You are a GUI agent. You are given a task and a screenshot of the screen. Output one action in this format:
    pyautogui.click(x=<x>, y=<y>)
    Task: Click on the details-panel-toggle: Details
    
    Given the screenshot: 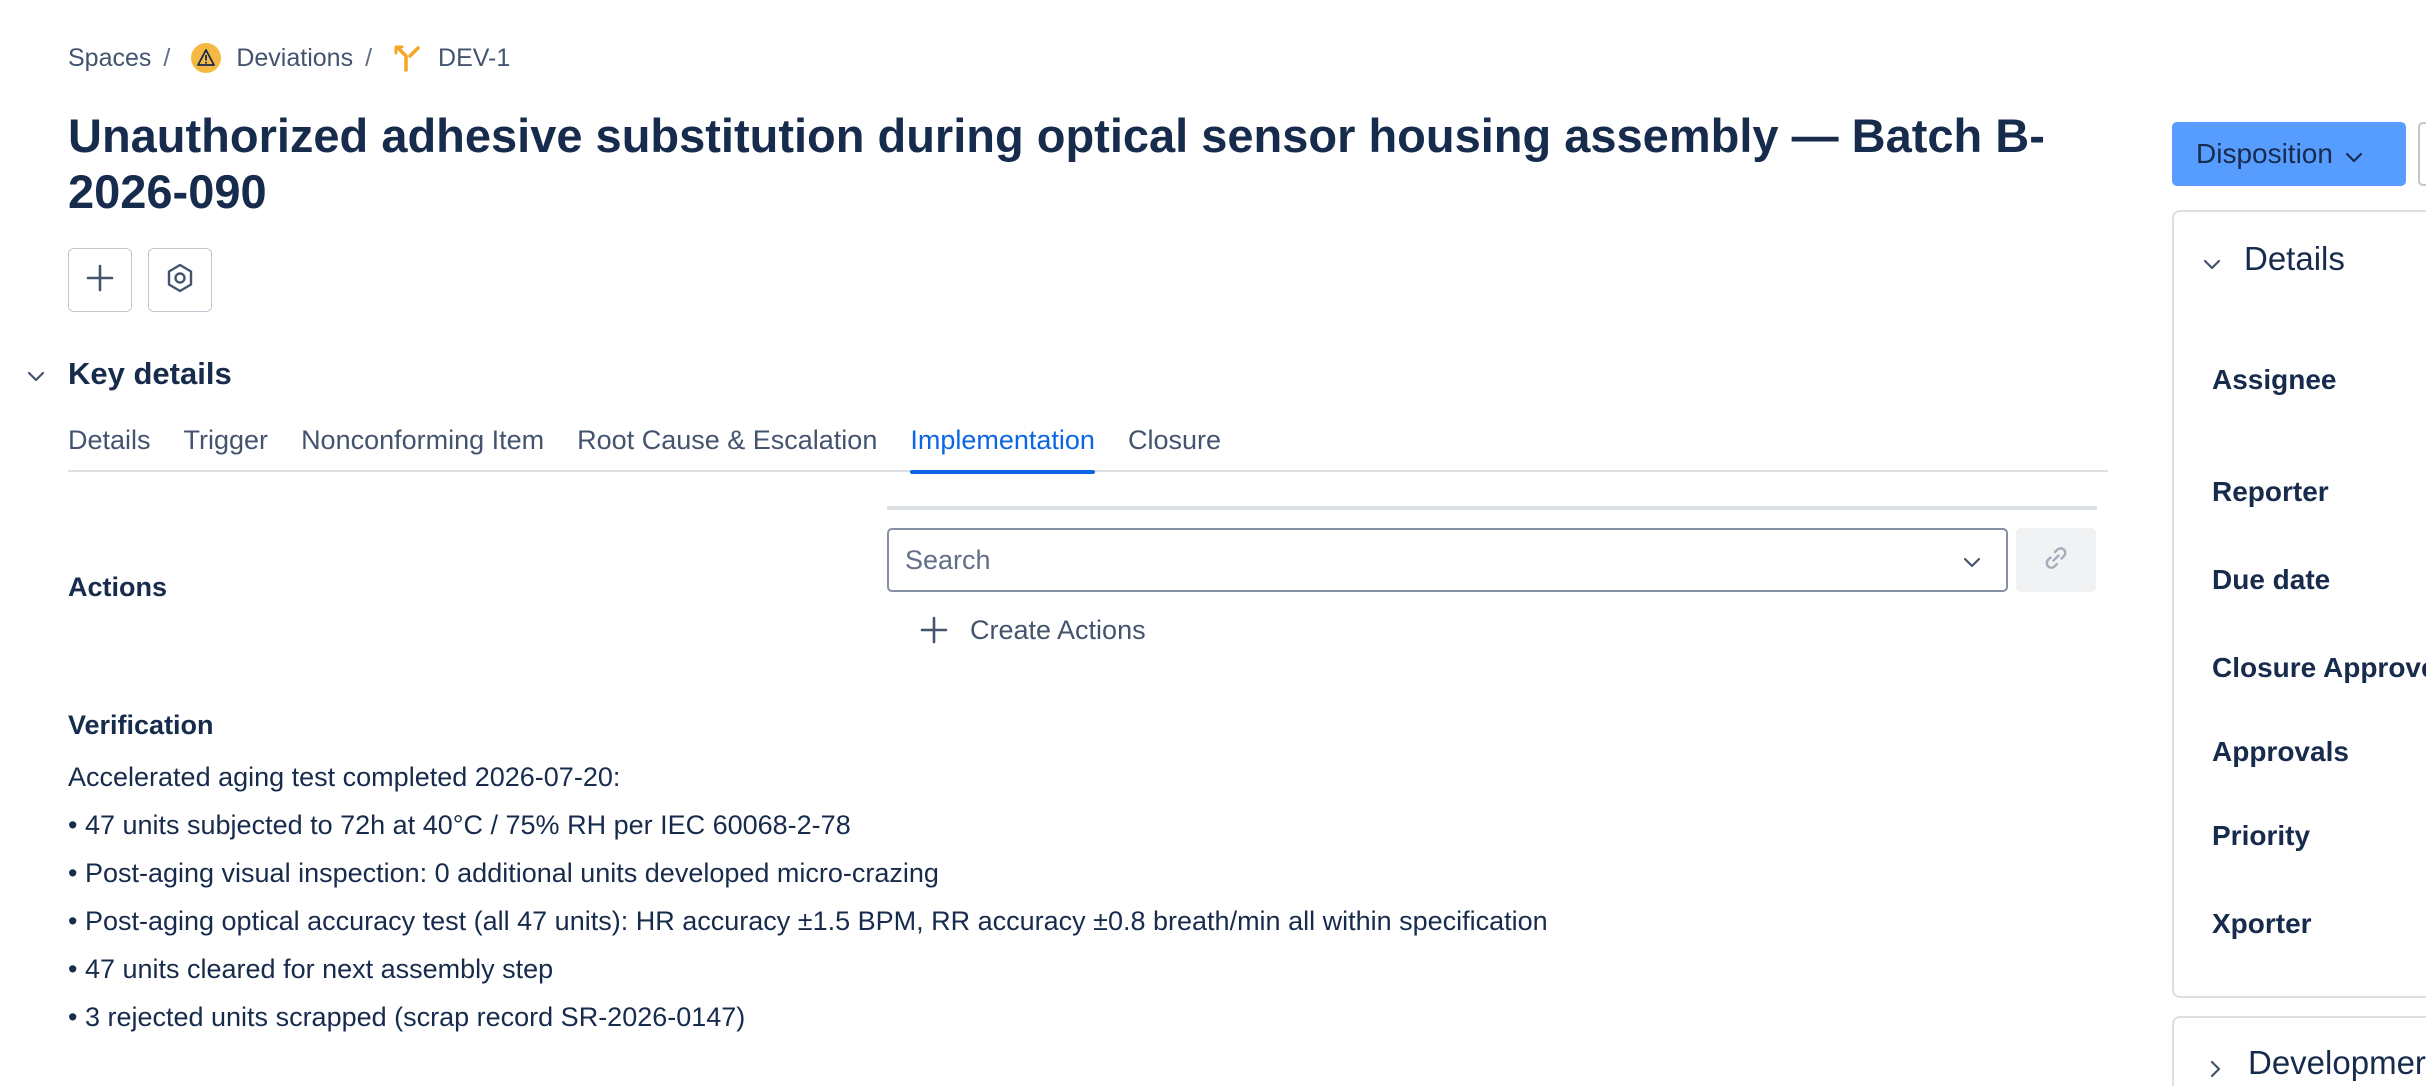 What is the action you would take?
    pyautogui.click(x=2272, y=259)
    